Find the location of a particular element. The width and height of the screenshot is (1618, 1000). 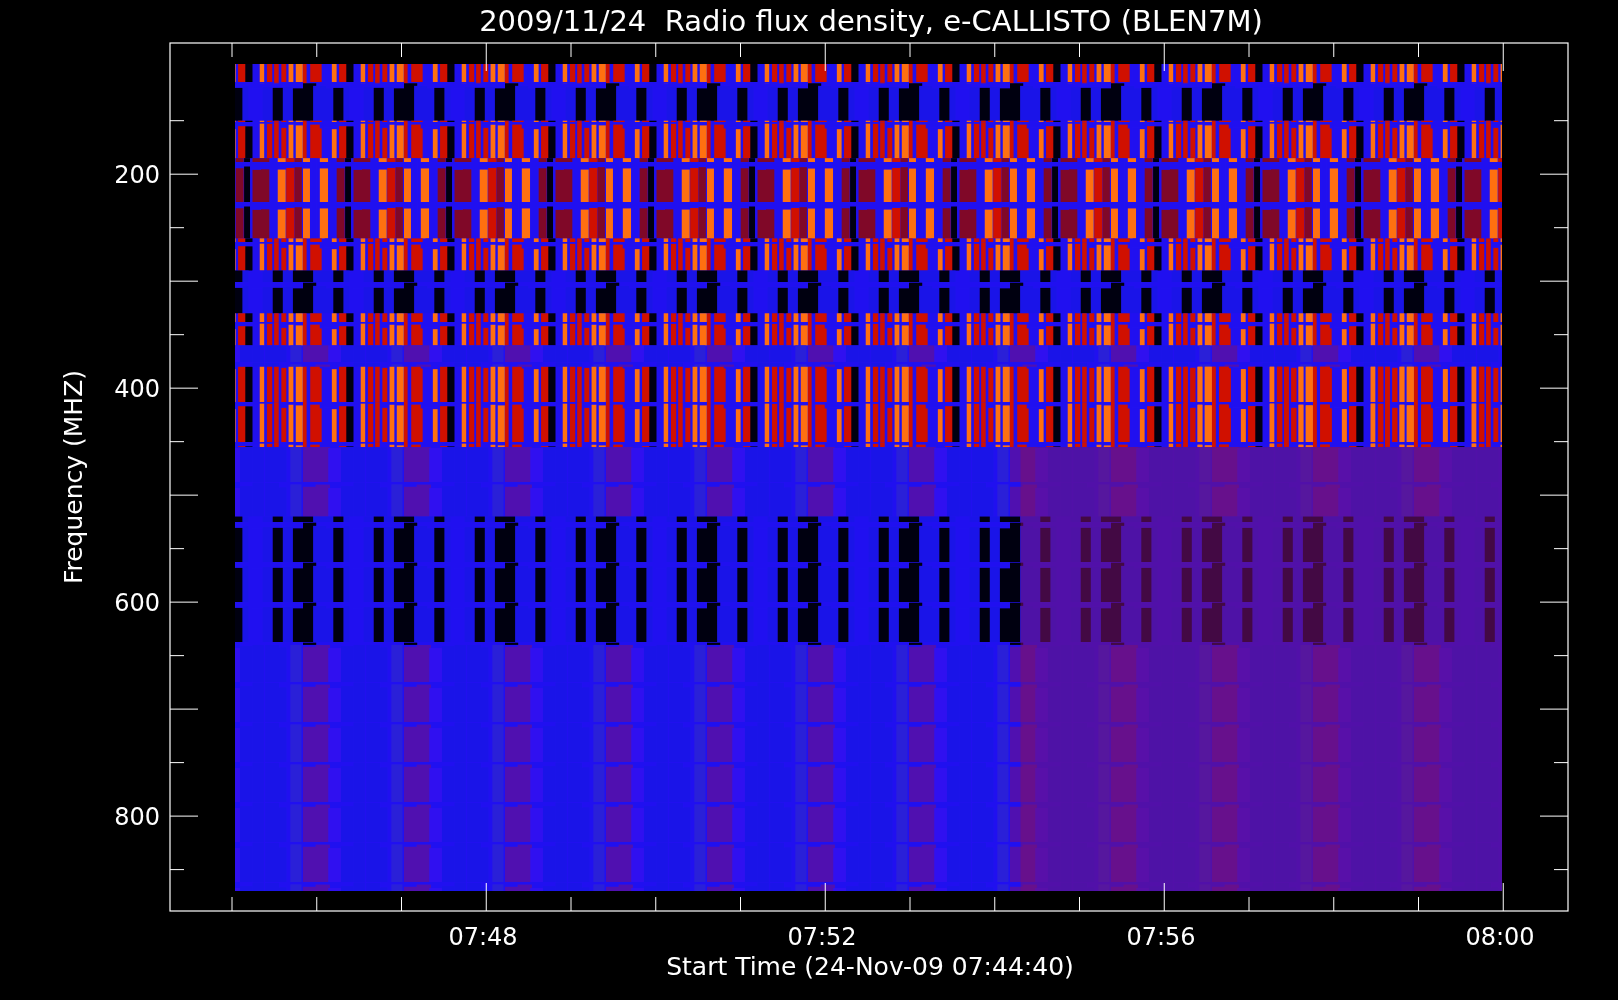

y-tick-label: 200 is located at coordinates (137, 175).